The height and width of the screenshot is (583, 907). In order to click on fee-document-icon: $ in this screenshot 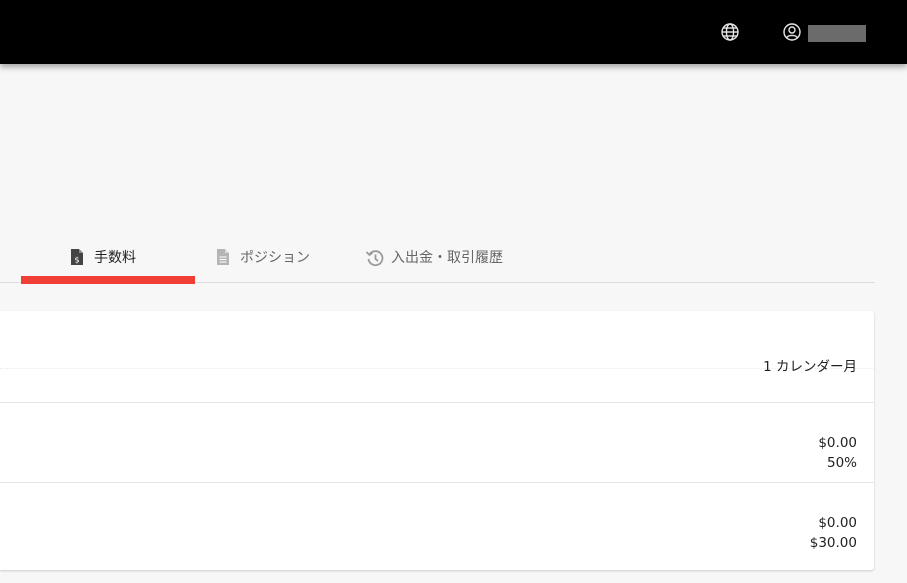, I will do `click(77, 257)`.